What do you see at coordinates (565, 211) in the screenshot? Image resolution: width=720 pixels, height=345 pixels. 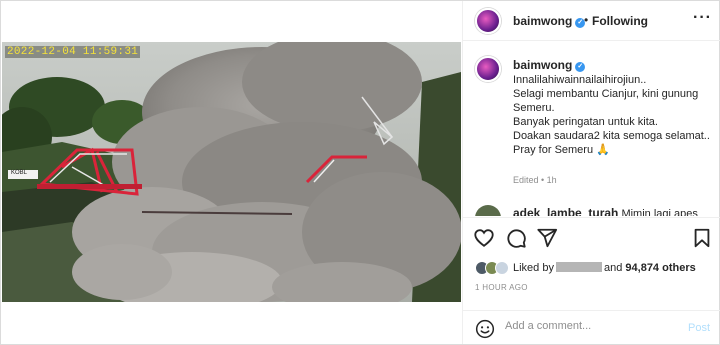 I see `commenter-username: adek_lambe_turah` at bounding box center [565, 211].